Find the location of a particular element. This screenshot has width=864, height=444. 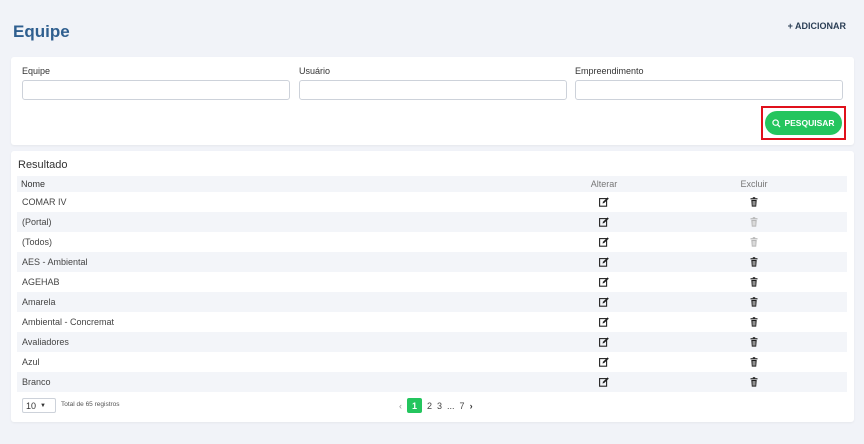

page-2: 2 is located at coordinates (429, 406).